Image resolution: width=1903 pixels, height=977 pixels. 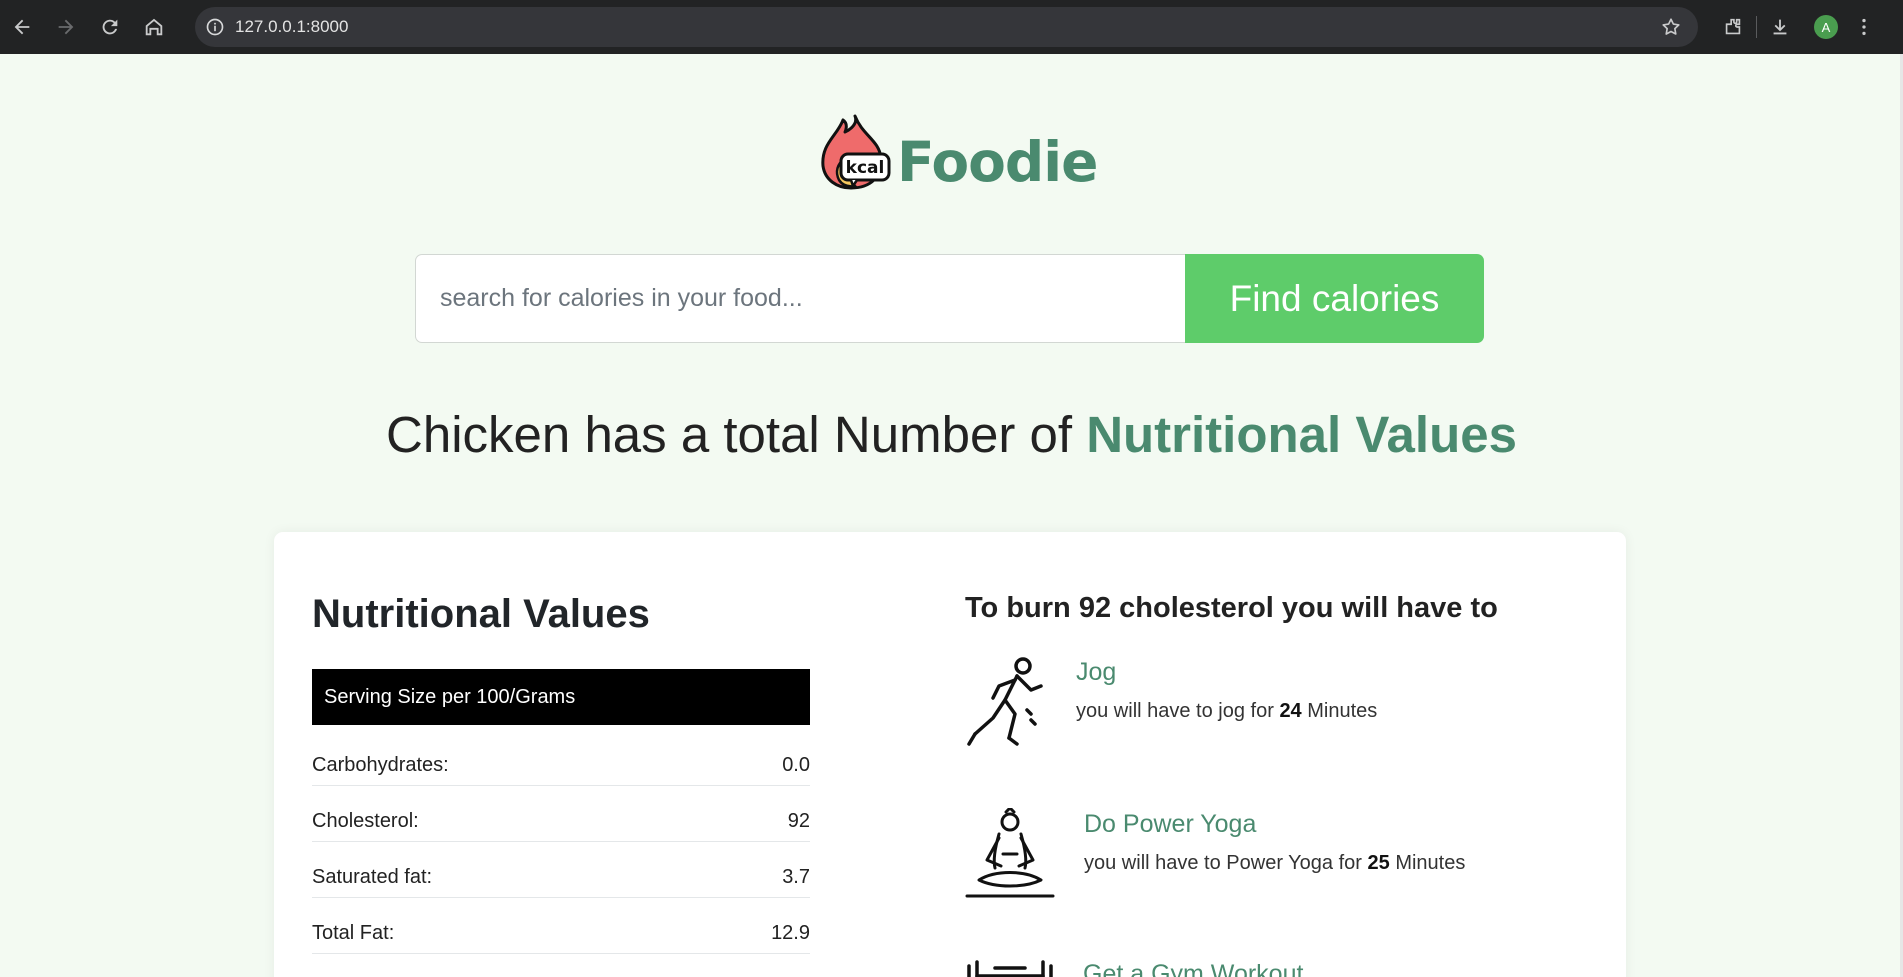 I want to click on arrow-left-icon, so click(x=22, y=27).